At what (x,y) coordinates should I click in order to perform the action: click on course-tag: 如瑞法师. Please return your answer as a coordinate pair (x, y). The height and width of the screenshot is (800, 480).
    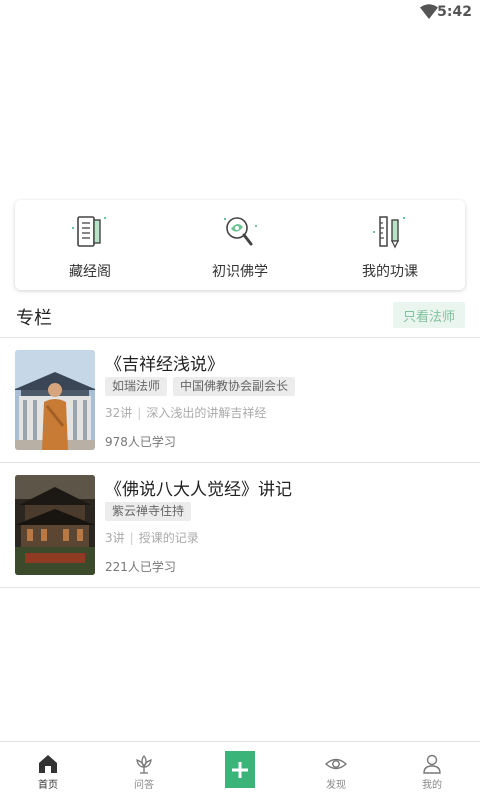
    Looking at the image, I should click on (136, 386).